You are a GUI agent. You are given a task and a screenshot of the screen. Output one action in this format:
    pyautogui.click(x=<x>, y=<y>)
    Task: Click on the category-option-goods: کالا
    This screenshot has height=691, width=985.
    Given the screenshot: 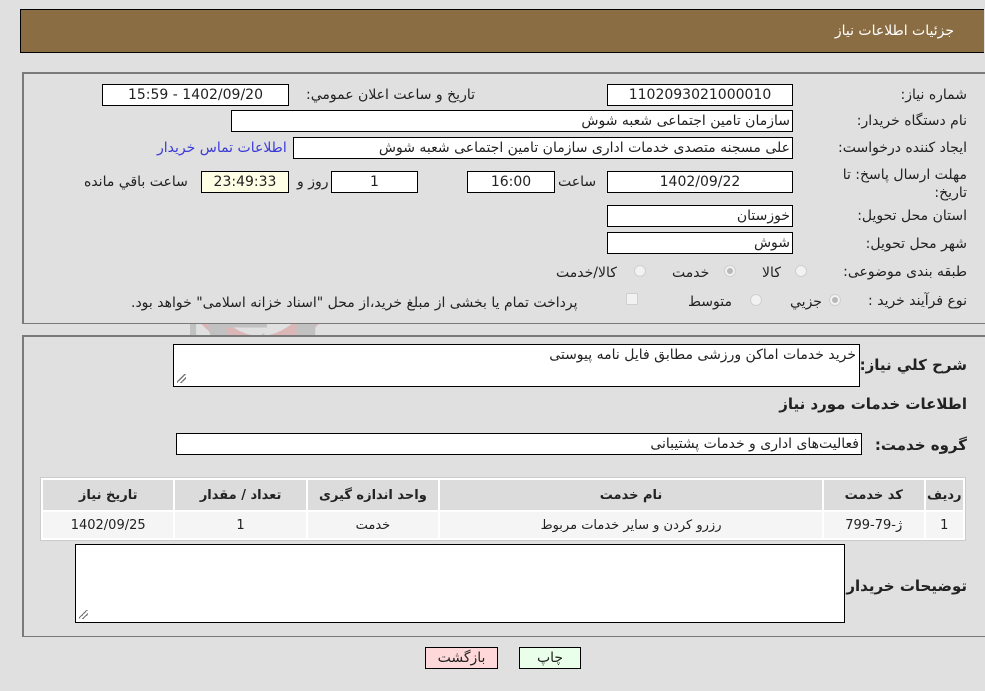 What is the action you would take?
    pyautogui.click(x=771, y=273)
    